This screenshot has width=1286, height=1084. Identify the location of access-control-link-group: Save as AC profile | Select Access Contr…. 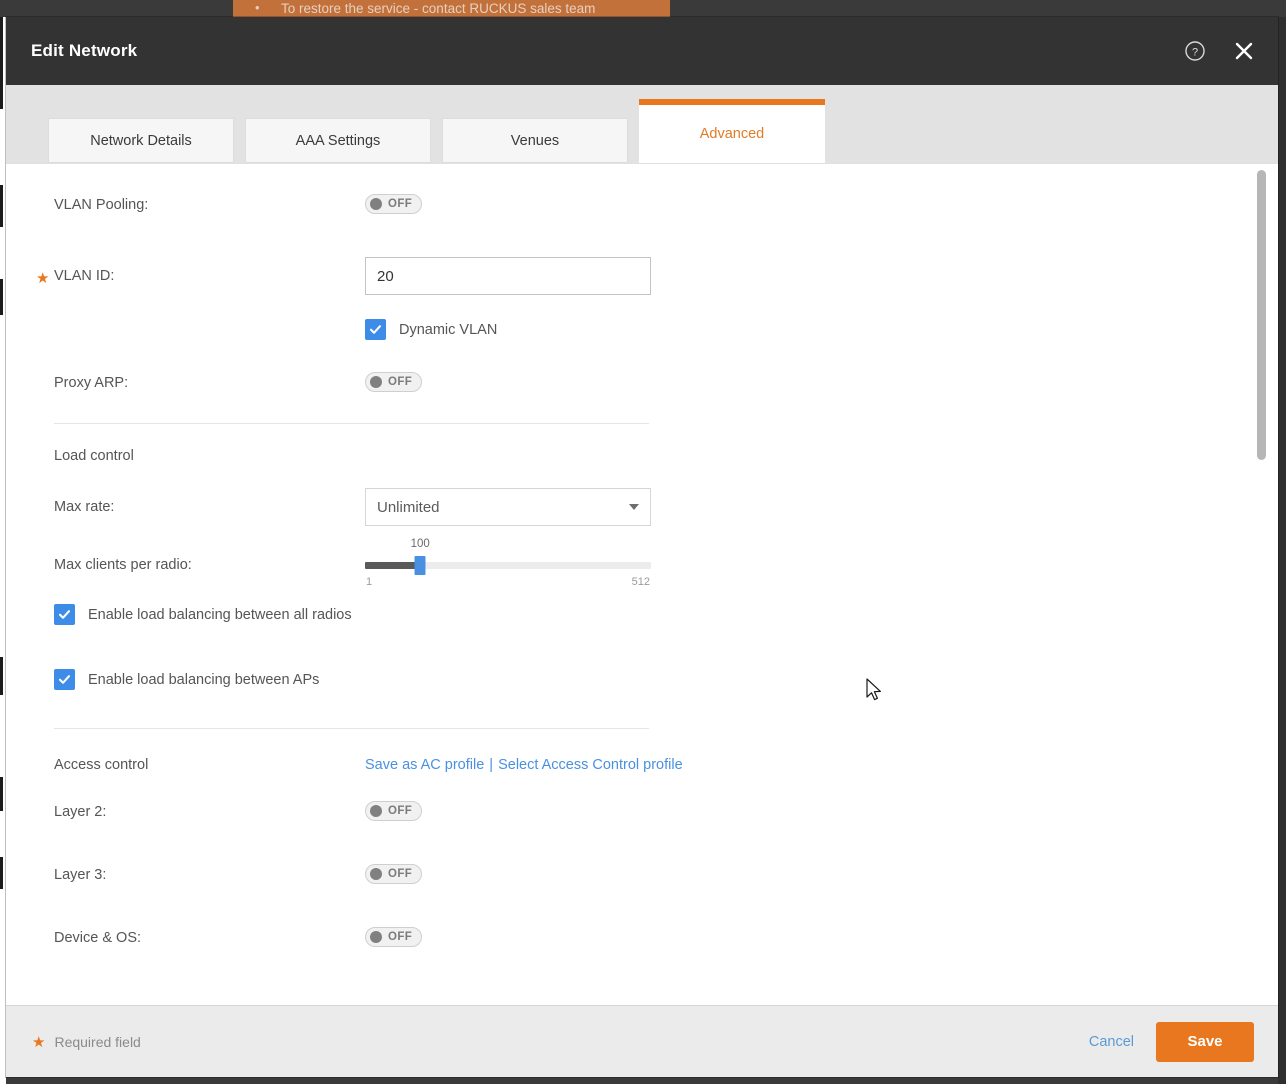
(821, 765).